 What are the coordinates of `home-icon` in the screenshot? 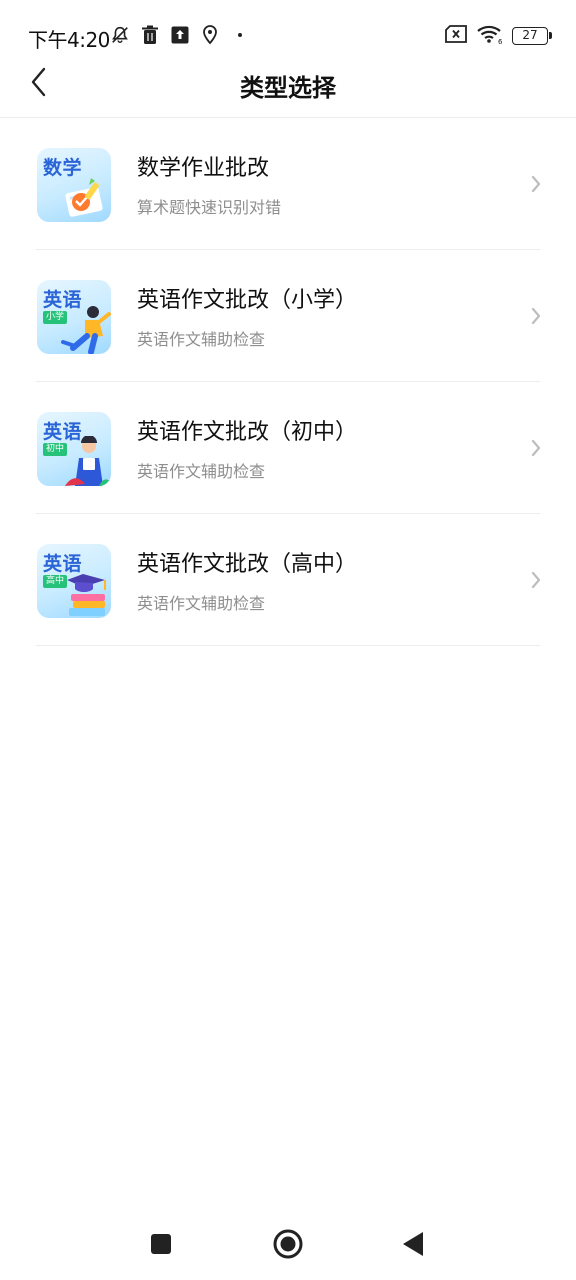 It's located at (288, 1246).